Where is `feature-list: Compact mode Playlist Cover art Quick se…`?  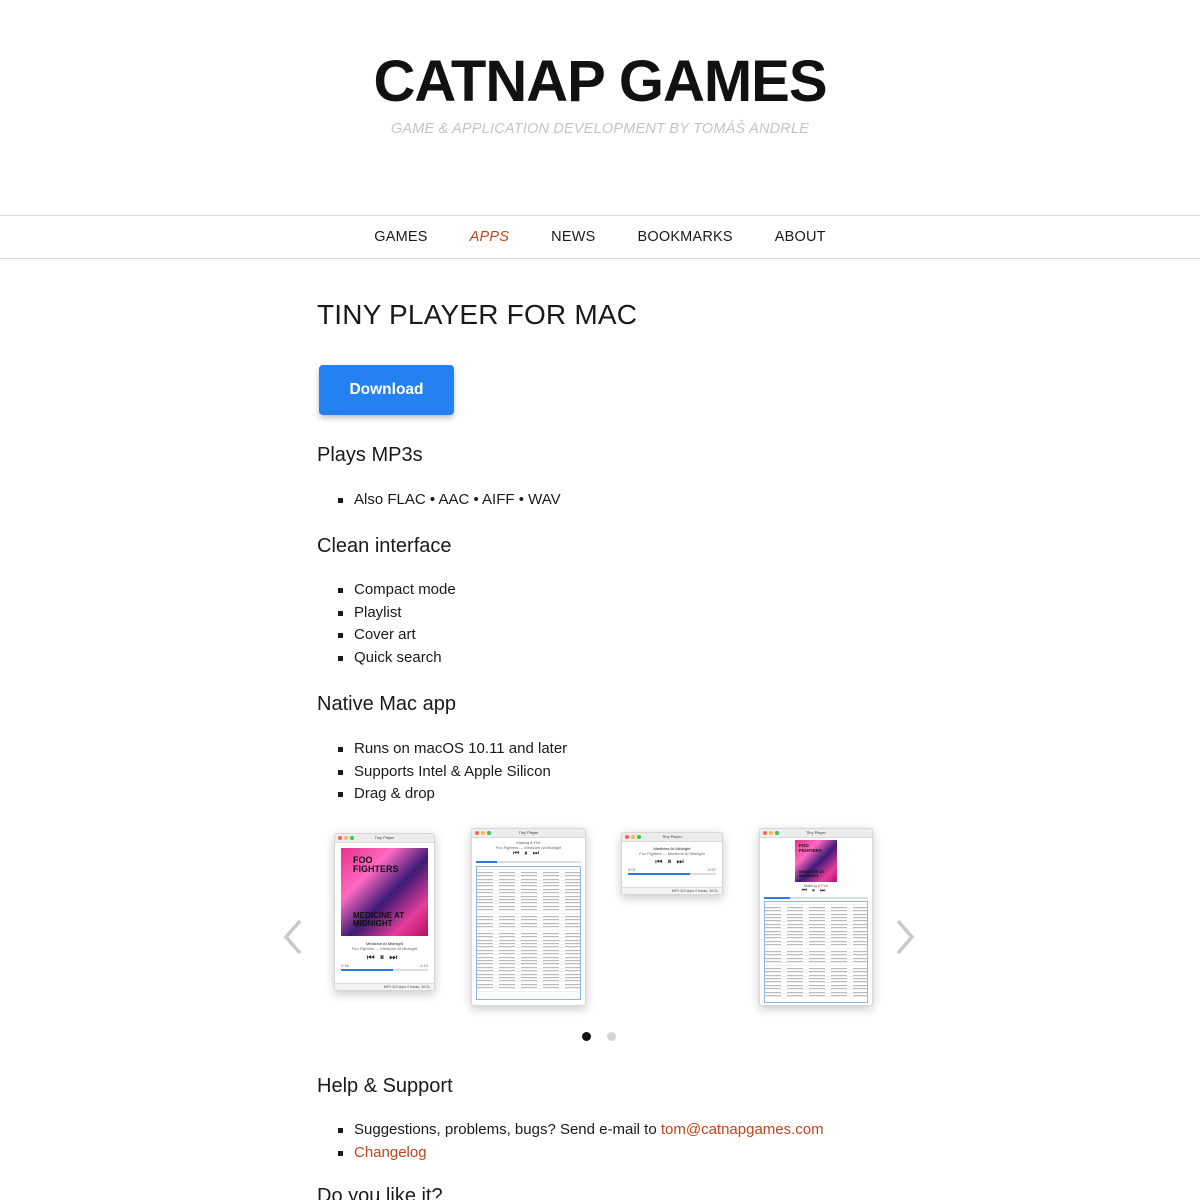 feature-list: Compact mode Playlist Cover art Quick se… is located at coordinates (617, 624).